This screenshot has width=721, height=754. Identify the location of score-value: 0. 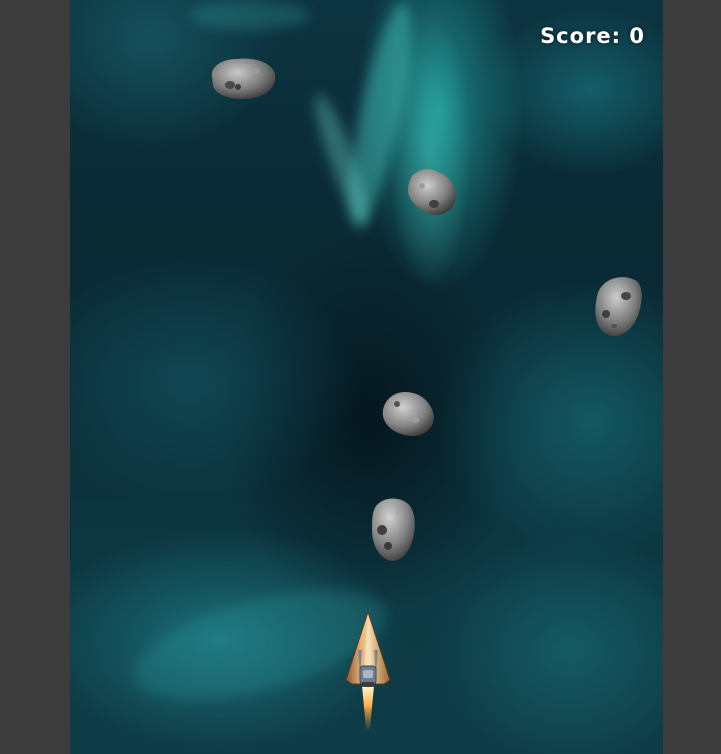
(637, 36).